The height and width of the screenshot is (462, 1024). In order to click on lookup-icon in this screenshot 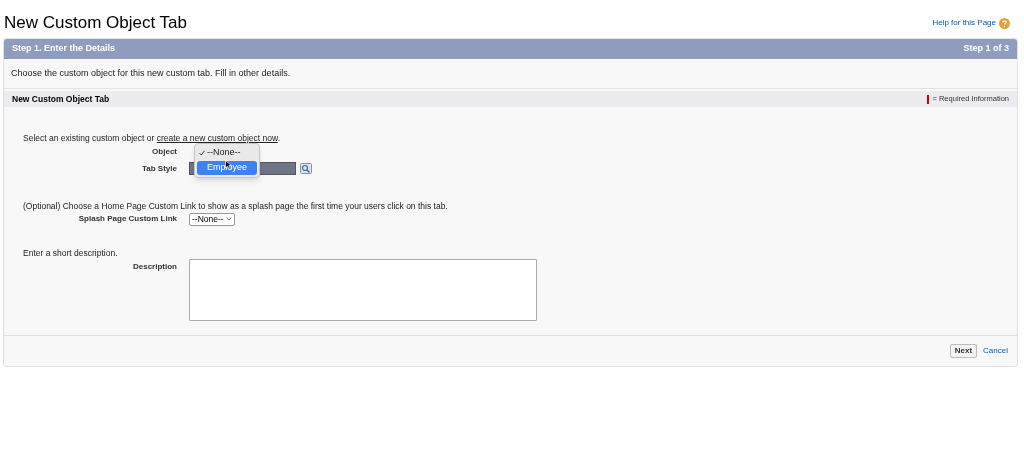, I will do `click(306, 168)`.